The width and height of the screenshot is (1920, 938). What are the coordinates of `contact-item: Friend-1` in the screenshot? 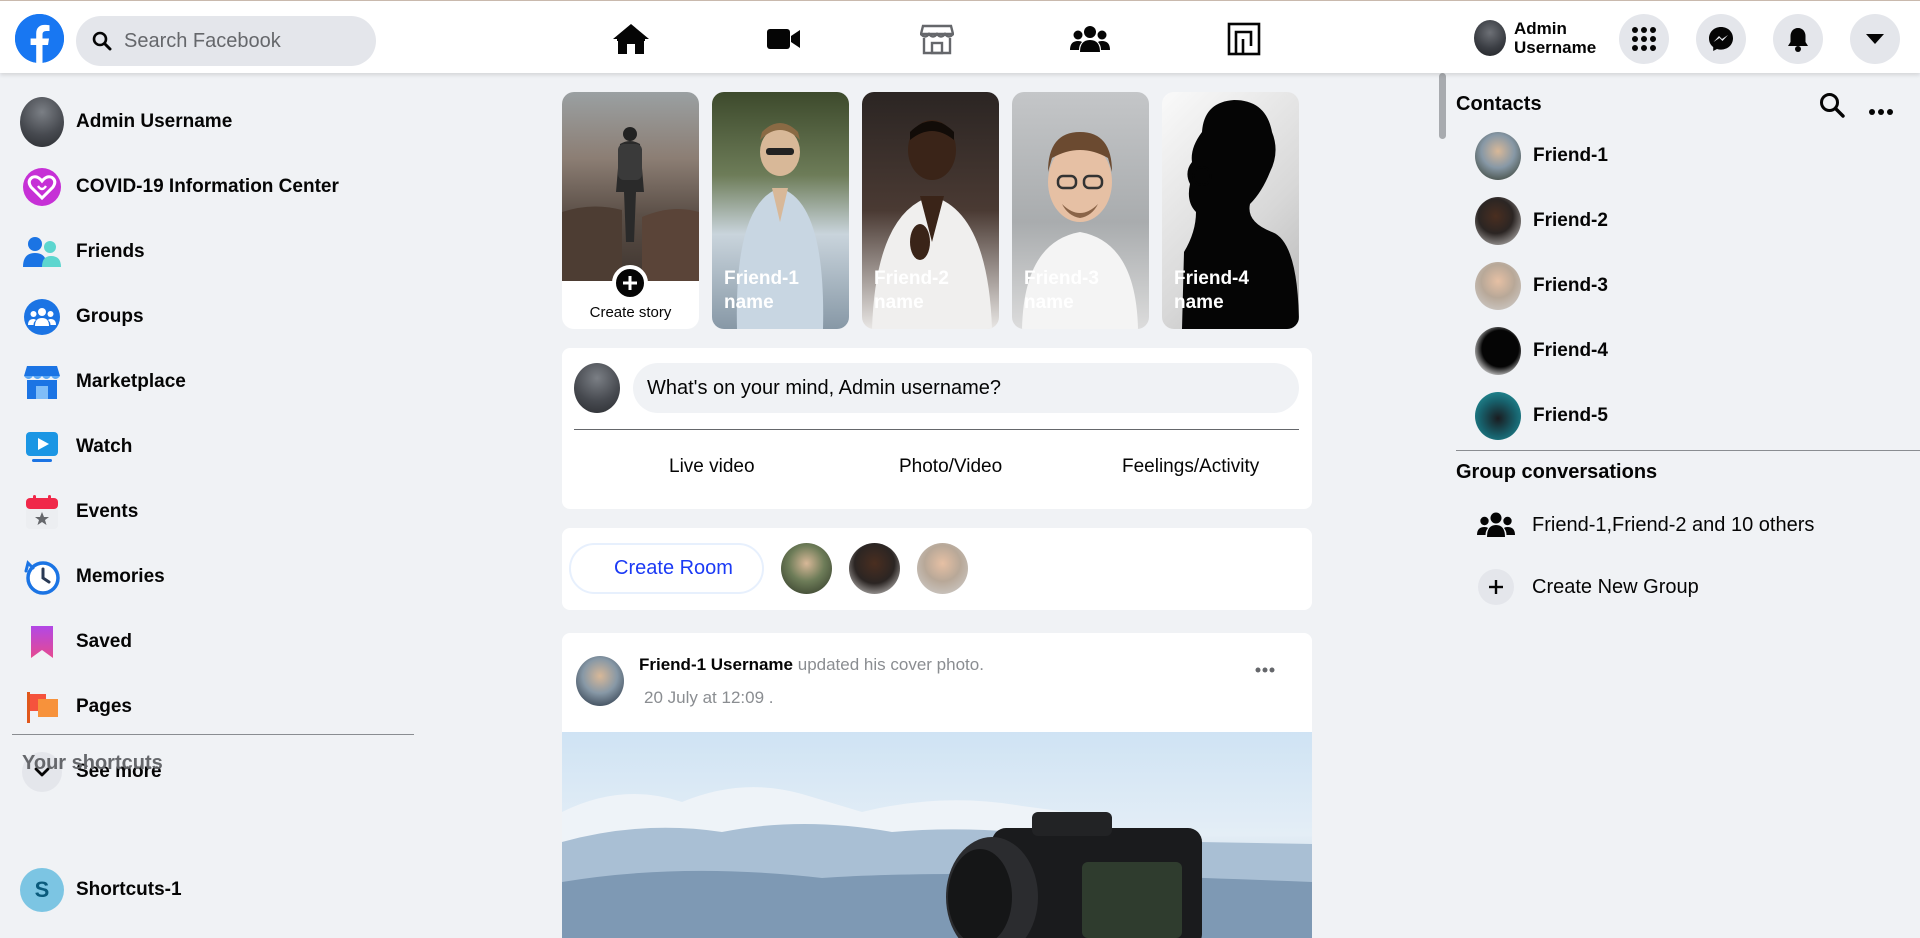 It's located at (1541, 156).